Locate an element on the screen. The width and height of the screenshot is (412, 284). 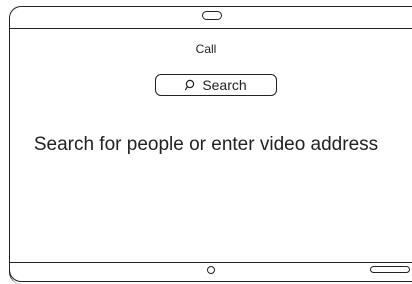
screen-bottom-edge is located at coordinates (210, 262).